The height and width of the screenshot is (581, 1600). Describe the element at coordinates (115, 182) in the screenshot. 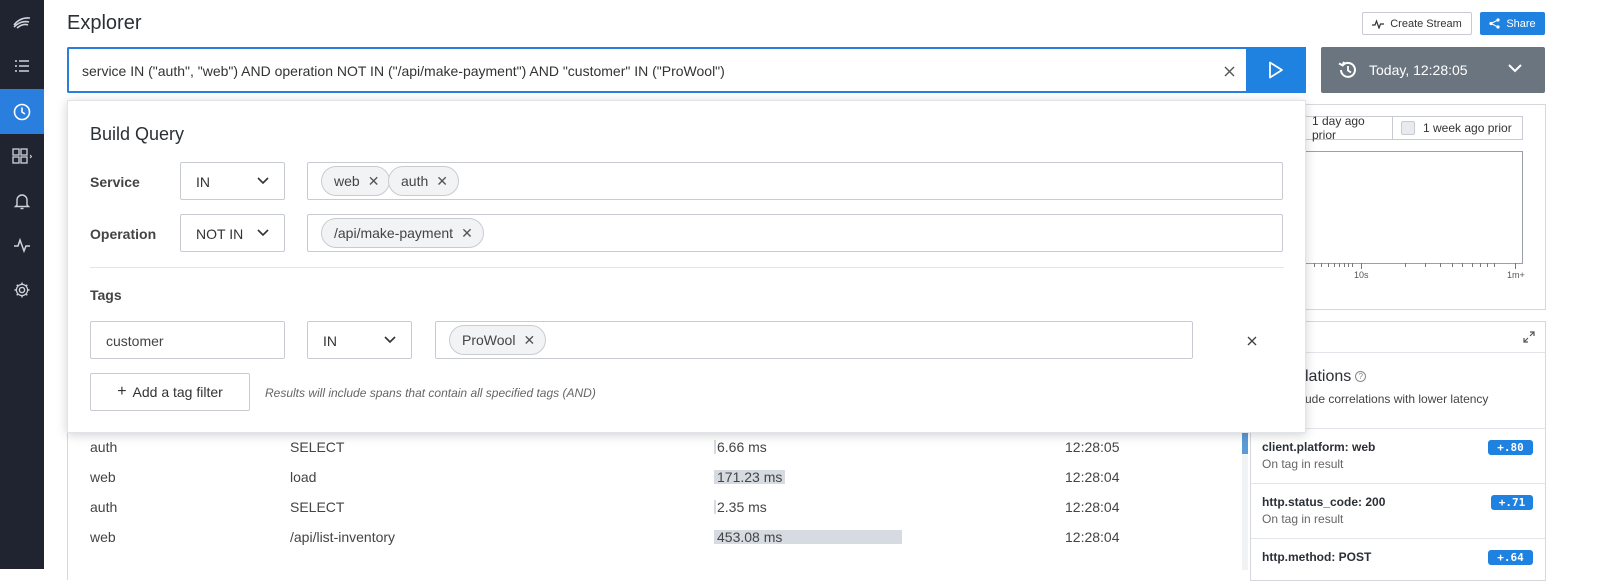

I see `service-label: Service` at that location.